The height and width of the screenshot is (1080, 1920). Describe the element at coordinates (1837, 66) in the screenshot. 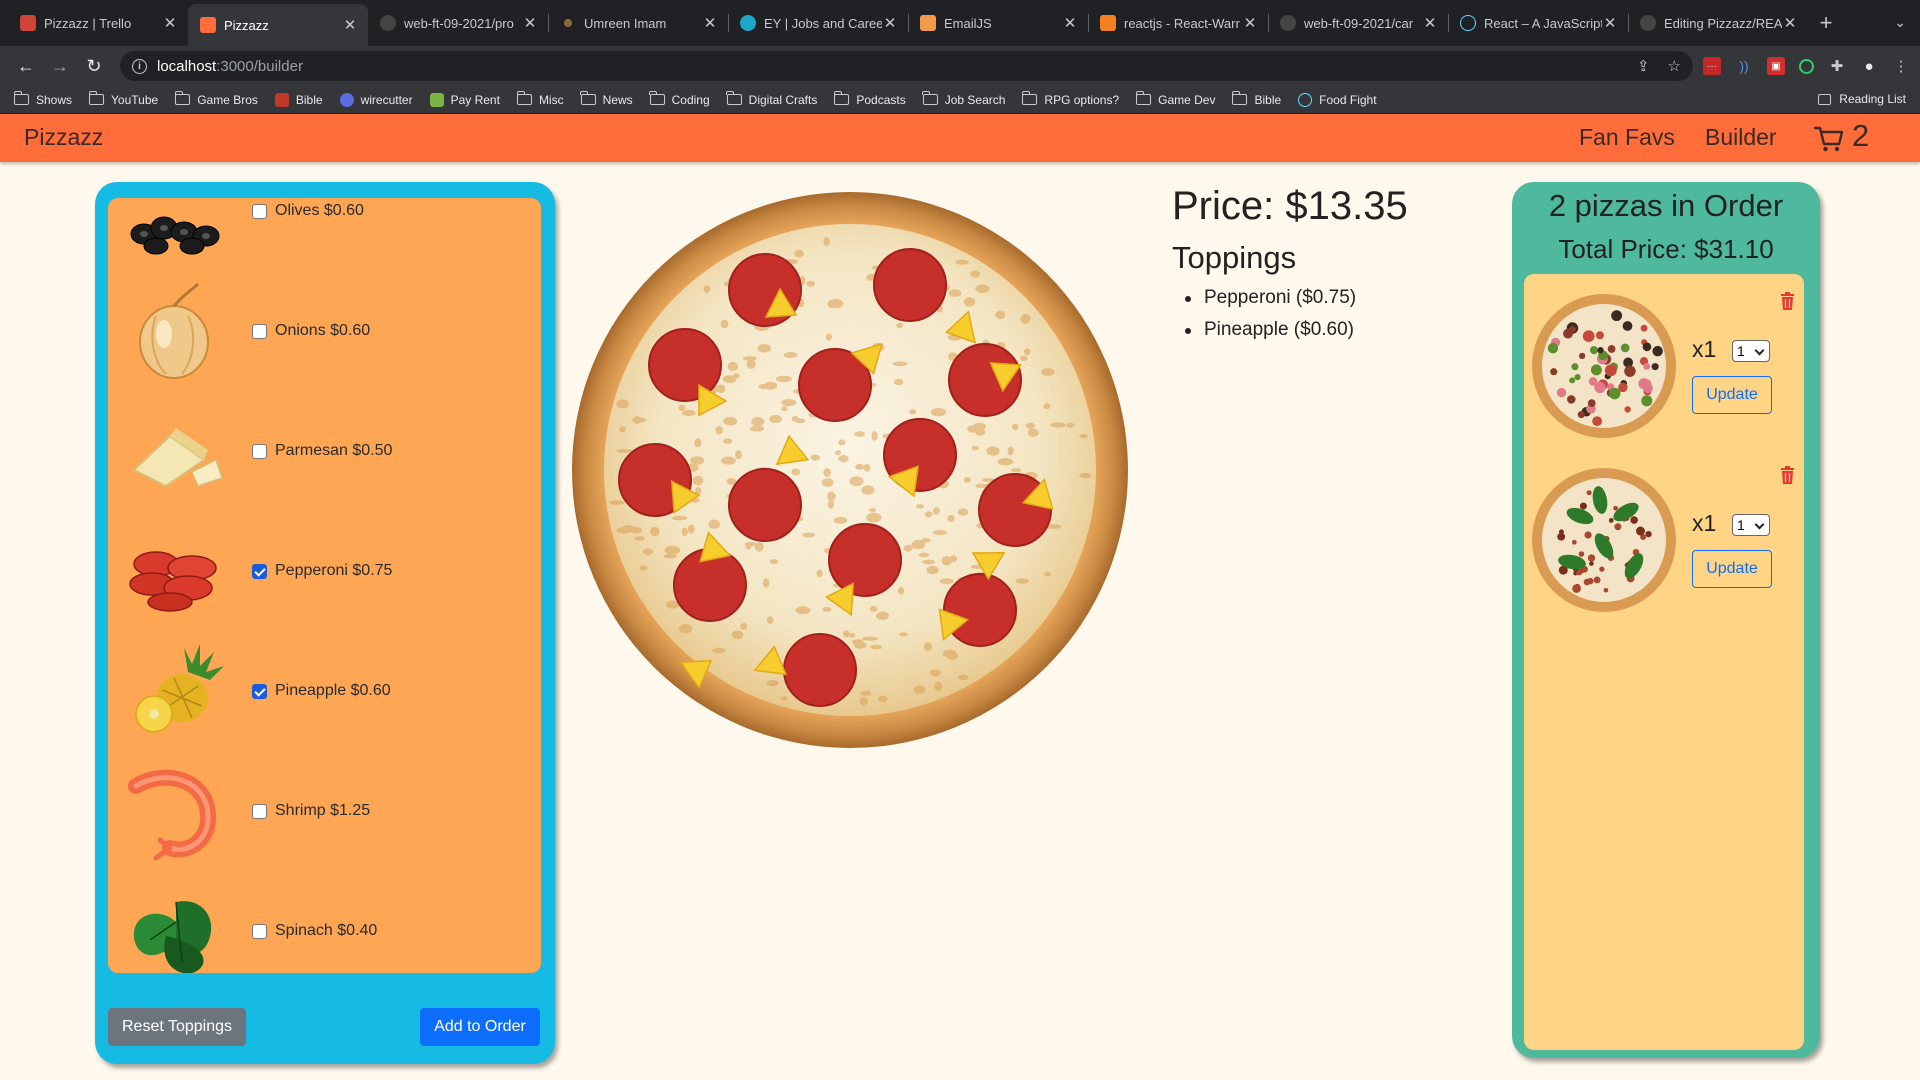

I see `extensions-puzzle-icon: ✚` at that location.